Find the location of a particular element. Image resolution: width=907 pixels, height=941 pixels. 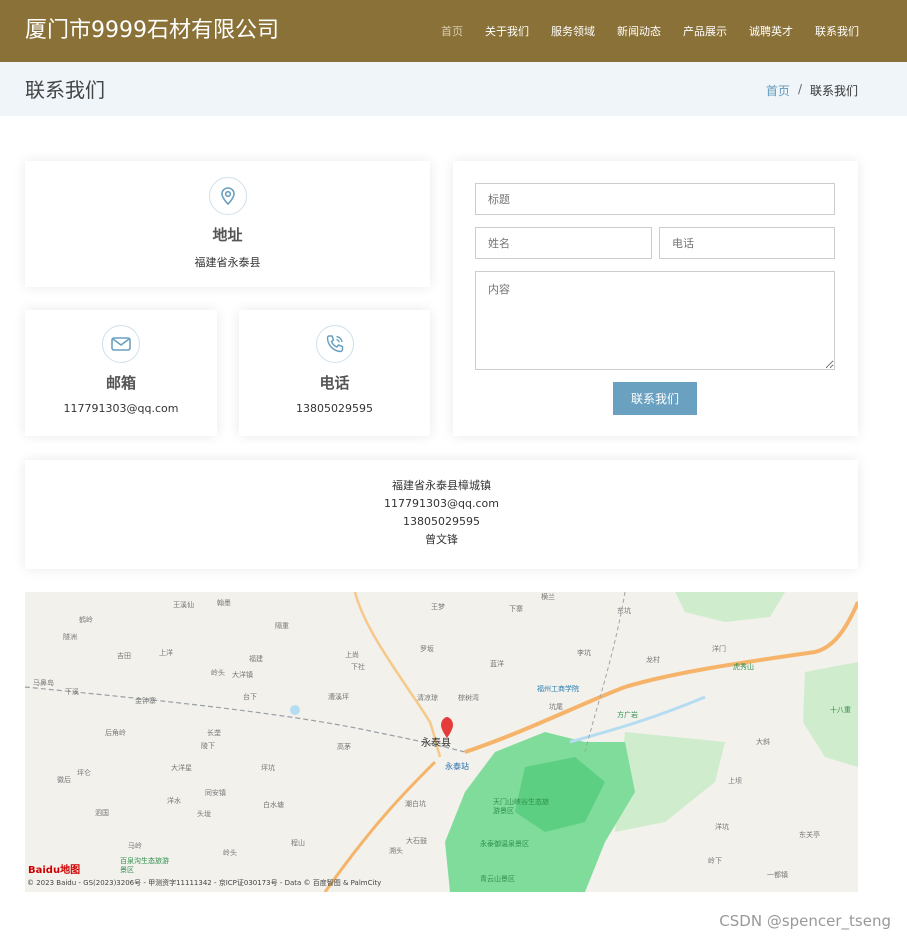

main-nav: 首页 关于我们 服务领域 新闻动态 产品展示 诚聘英才 联系我们 is located at coordinates (650, 32).